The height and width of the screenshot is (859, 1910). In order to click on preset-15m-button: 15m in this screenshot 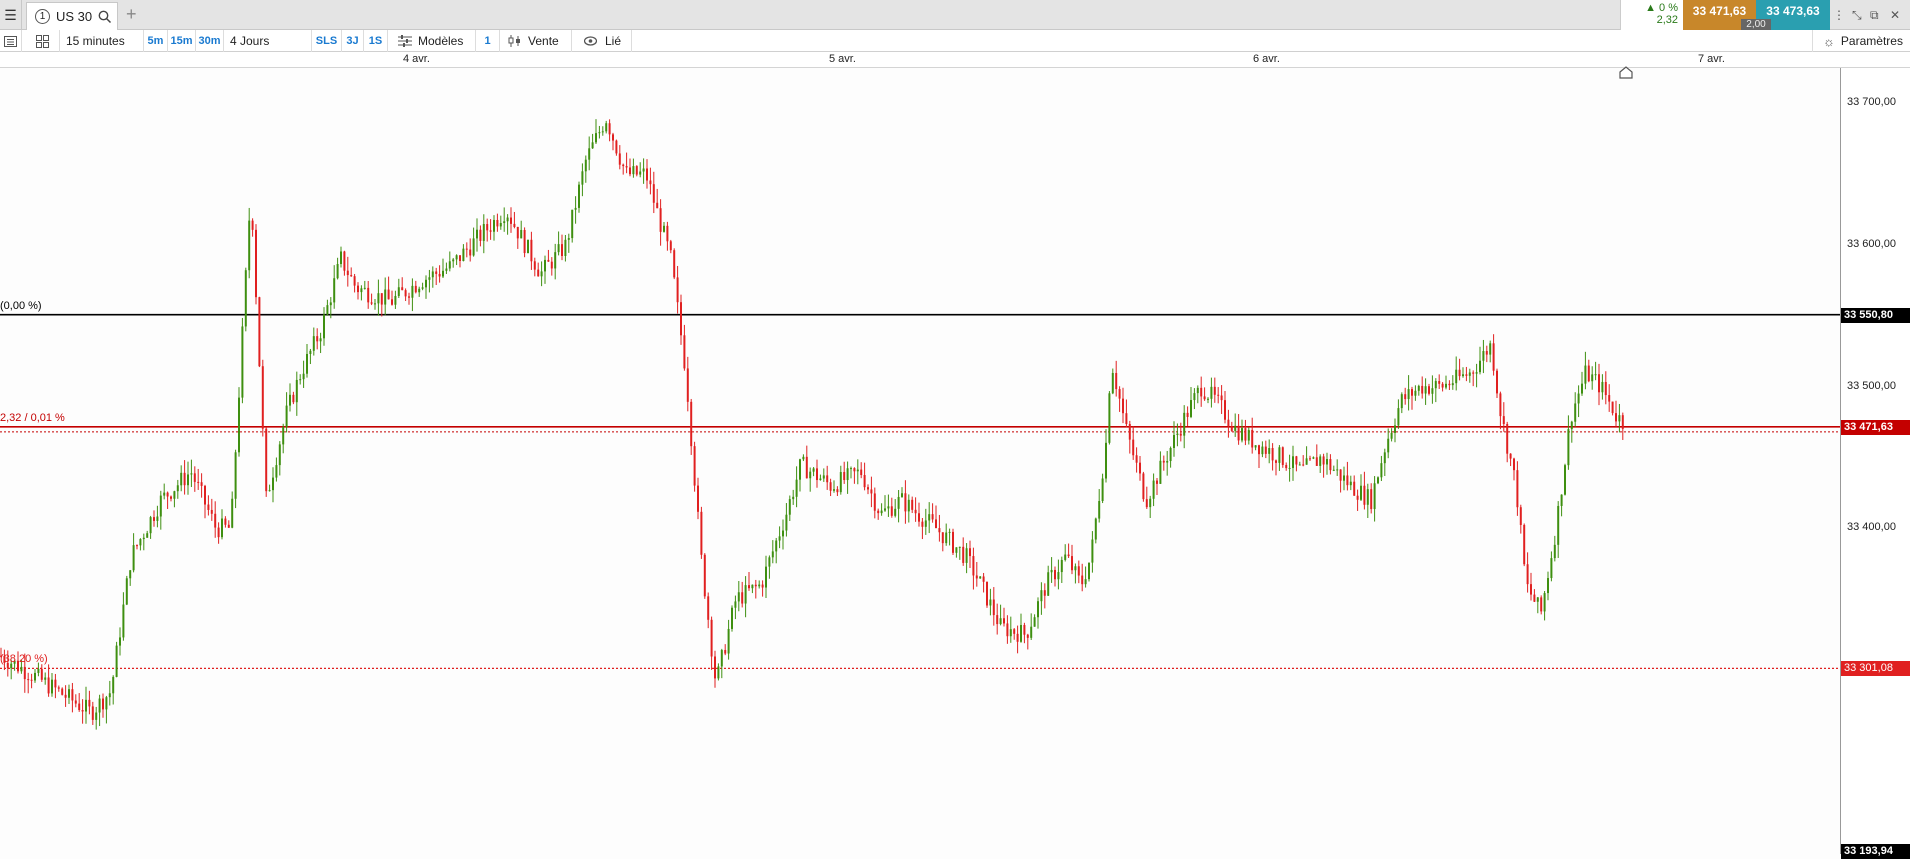, I will do `click(182, 41)`.